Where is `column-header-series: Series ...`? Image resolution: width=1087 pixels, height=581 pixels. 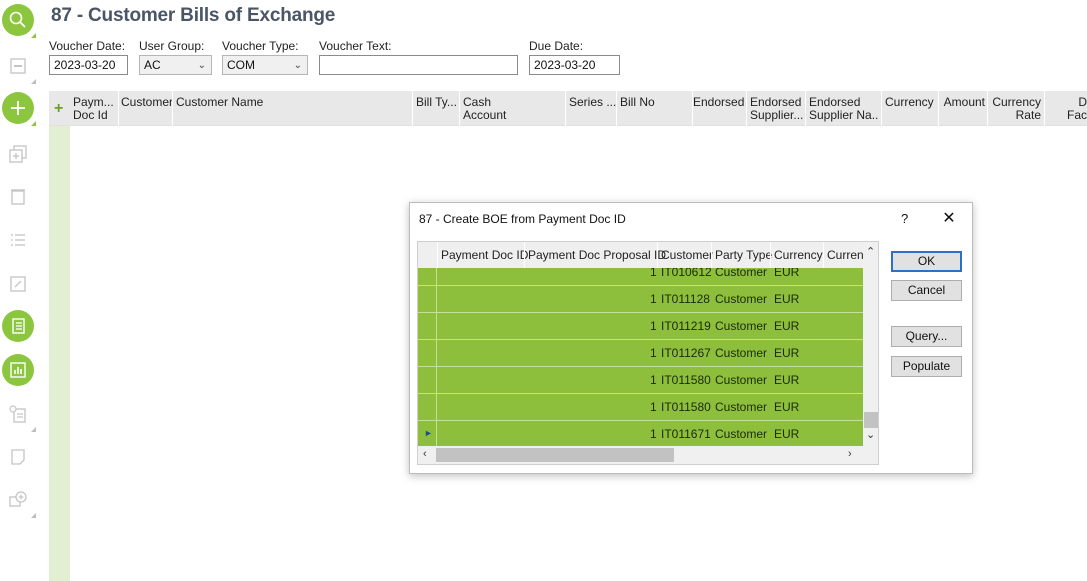 column-header-series: Series ... is located at coordinates (593, 102).